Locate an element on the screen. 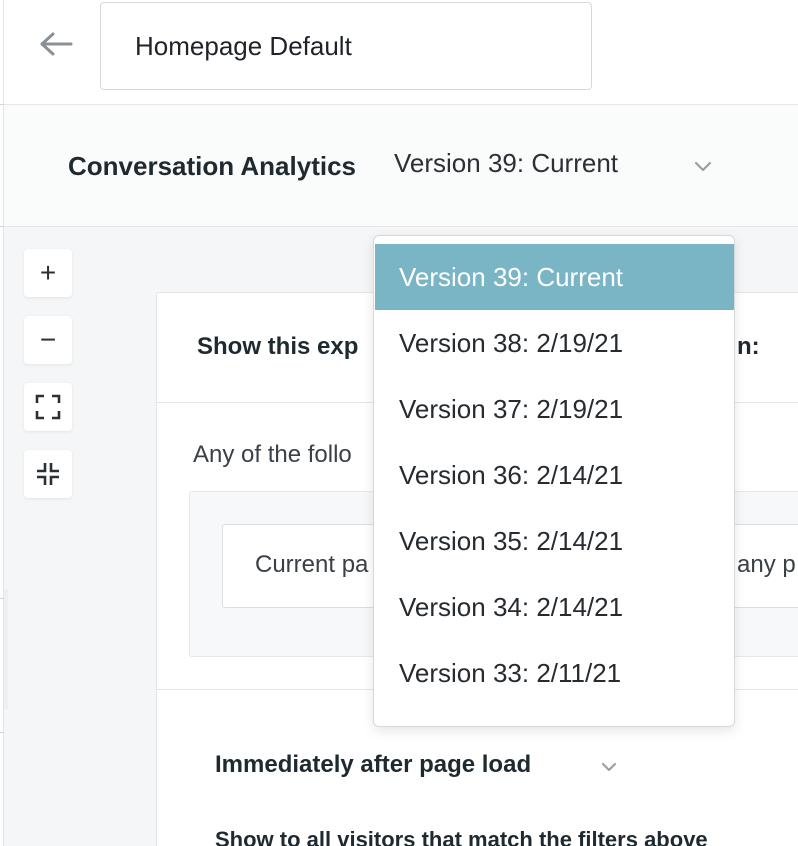 The image size is (798, 846). version-option: Version 34: 2/14/21 is located at coordinates (554, 607).